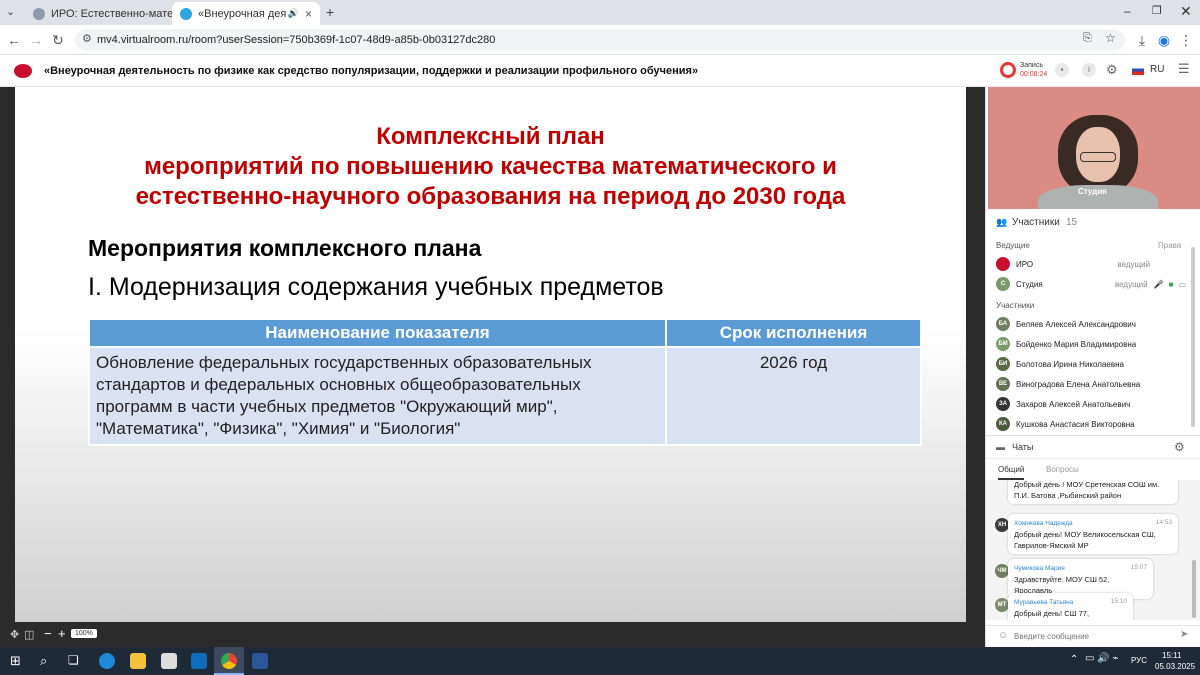  What do you see at coordinates (1094, 148) in the screenshot?
I see `video-feed: Студия` at bounding box center [1094, 148].